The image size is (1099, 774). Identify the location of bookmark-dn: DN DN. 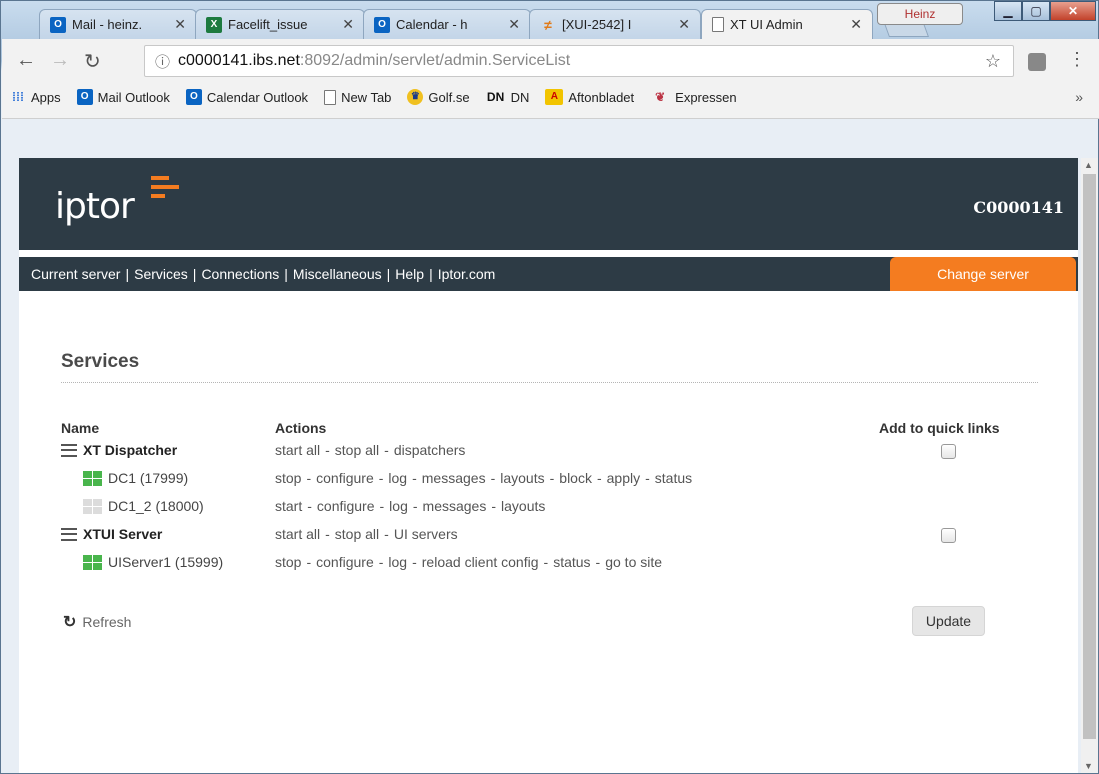
(507, 97).